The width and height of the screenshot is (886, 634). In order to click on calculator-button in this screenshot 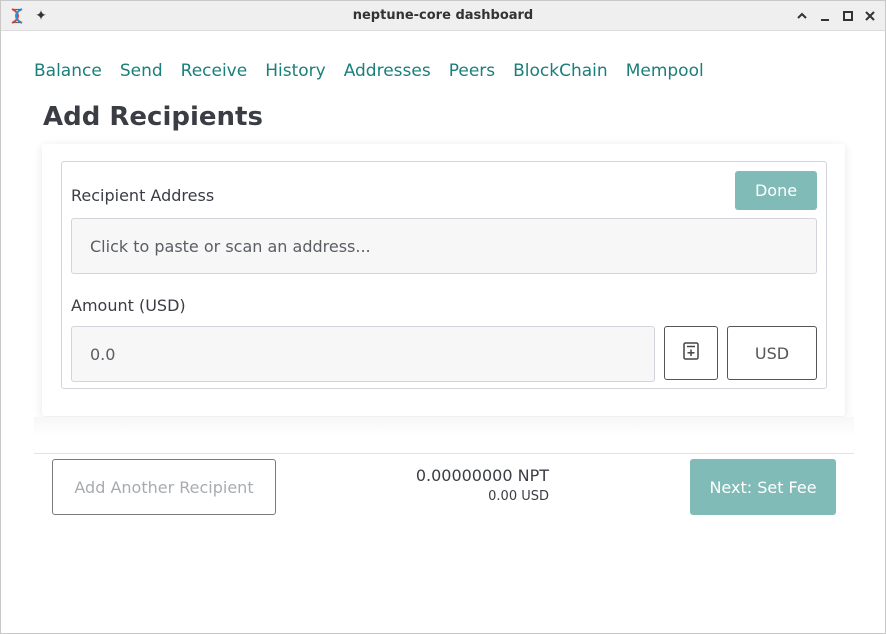, I will do `click(691, 353)`.